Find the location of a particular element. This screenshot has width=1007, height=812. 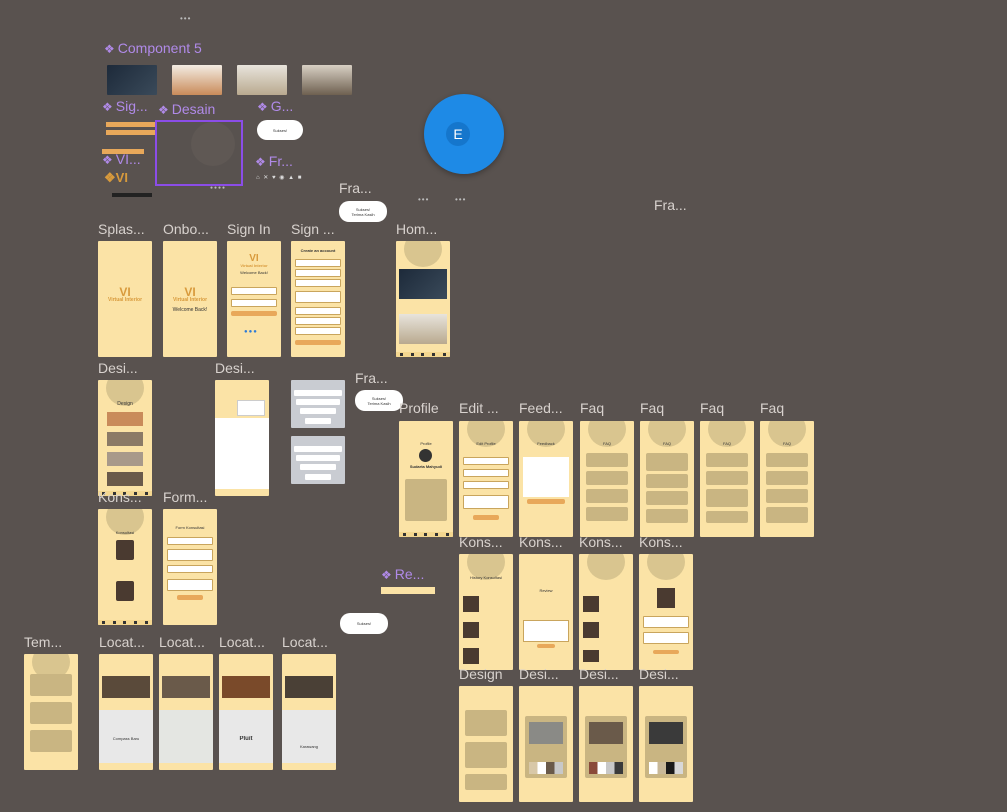

signin-email-input is located at coordinates (254, 291).